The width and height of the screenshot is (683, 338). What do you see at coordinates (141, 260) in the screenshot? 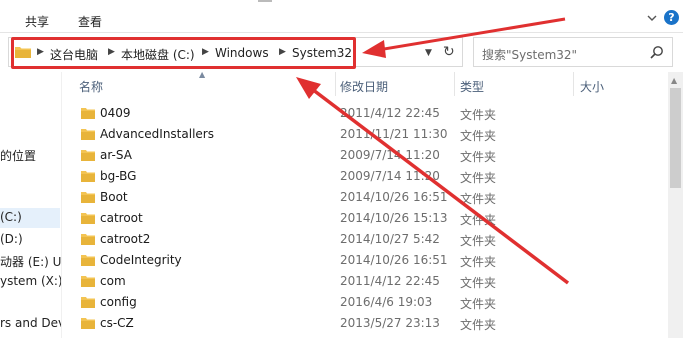
I see `file-name: CodeIntegrity` at bounding box center [141, 260].